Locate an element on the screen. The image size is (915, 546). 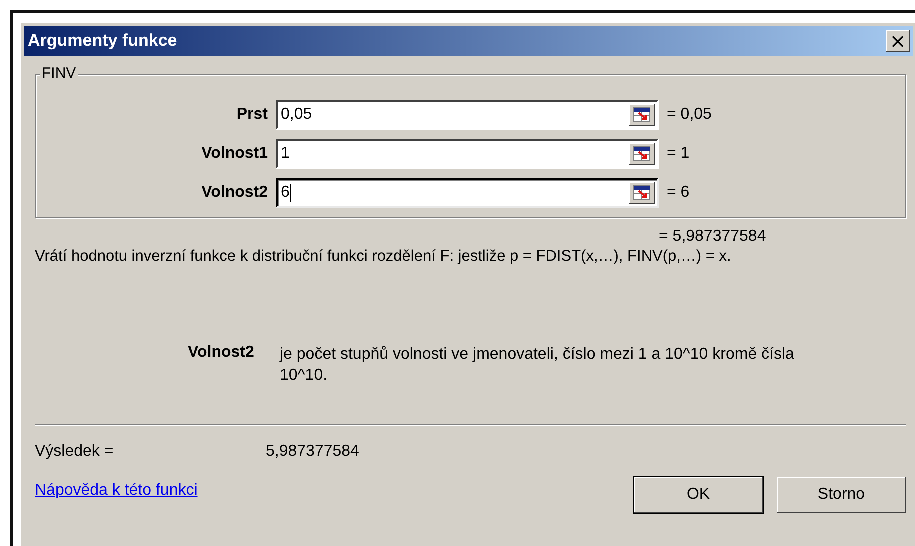
argument-label: Volnost2 is located at coordinates (234, 193).